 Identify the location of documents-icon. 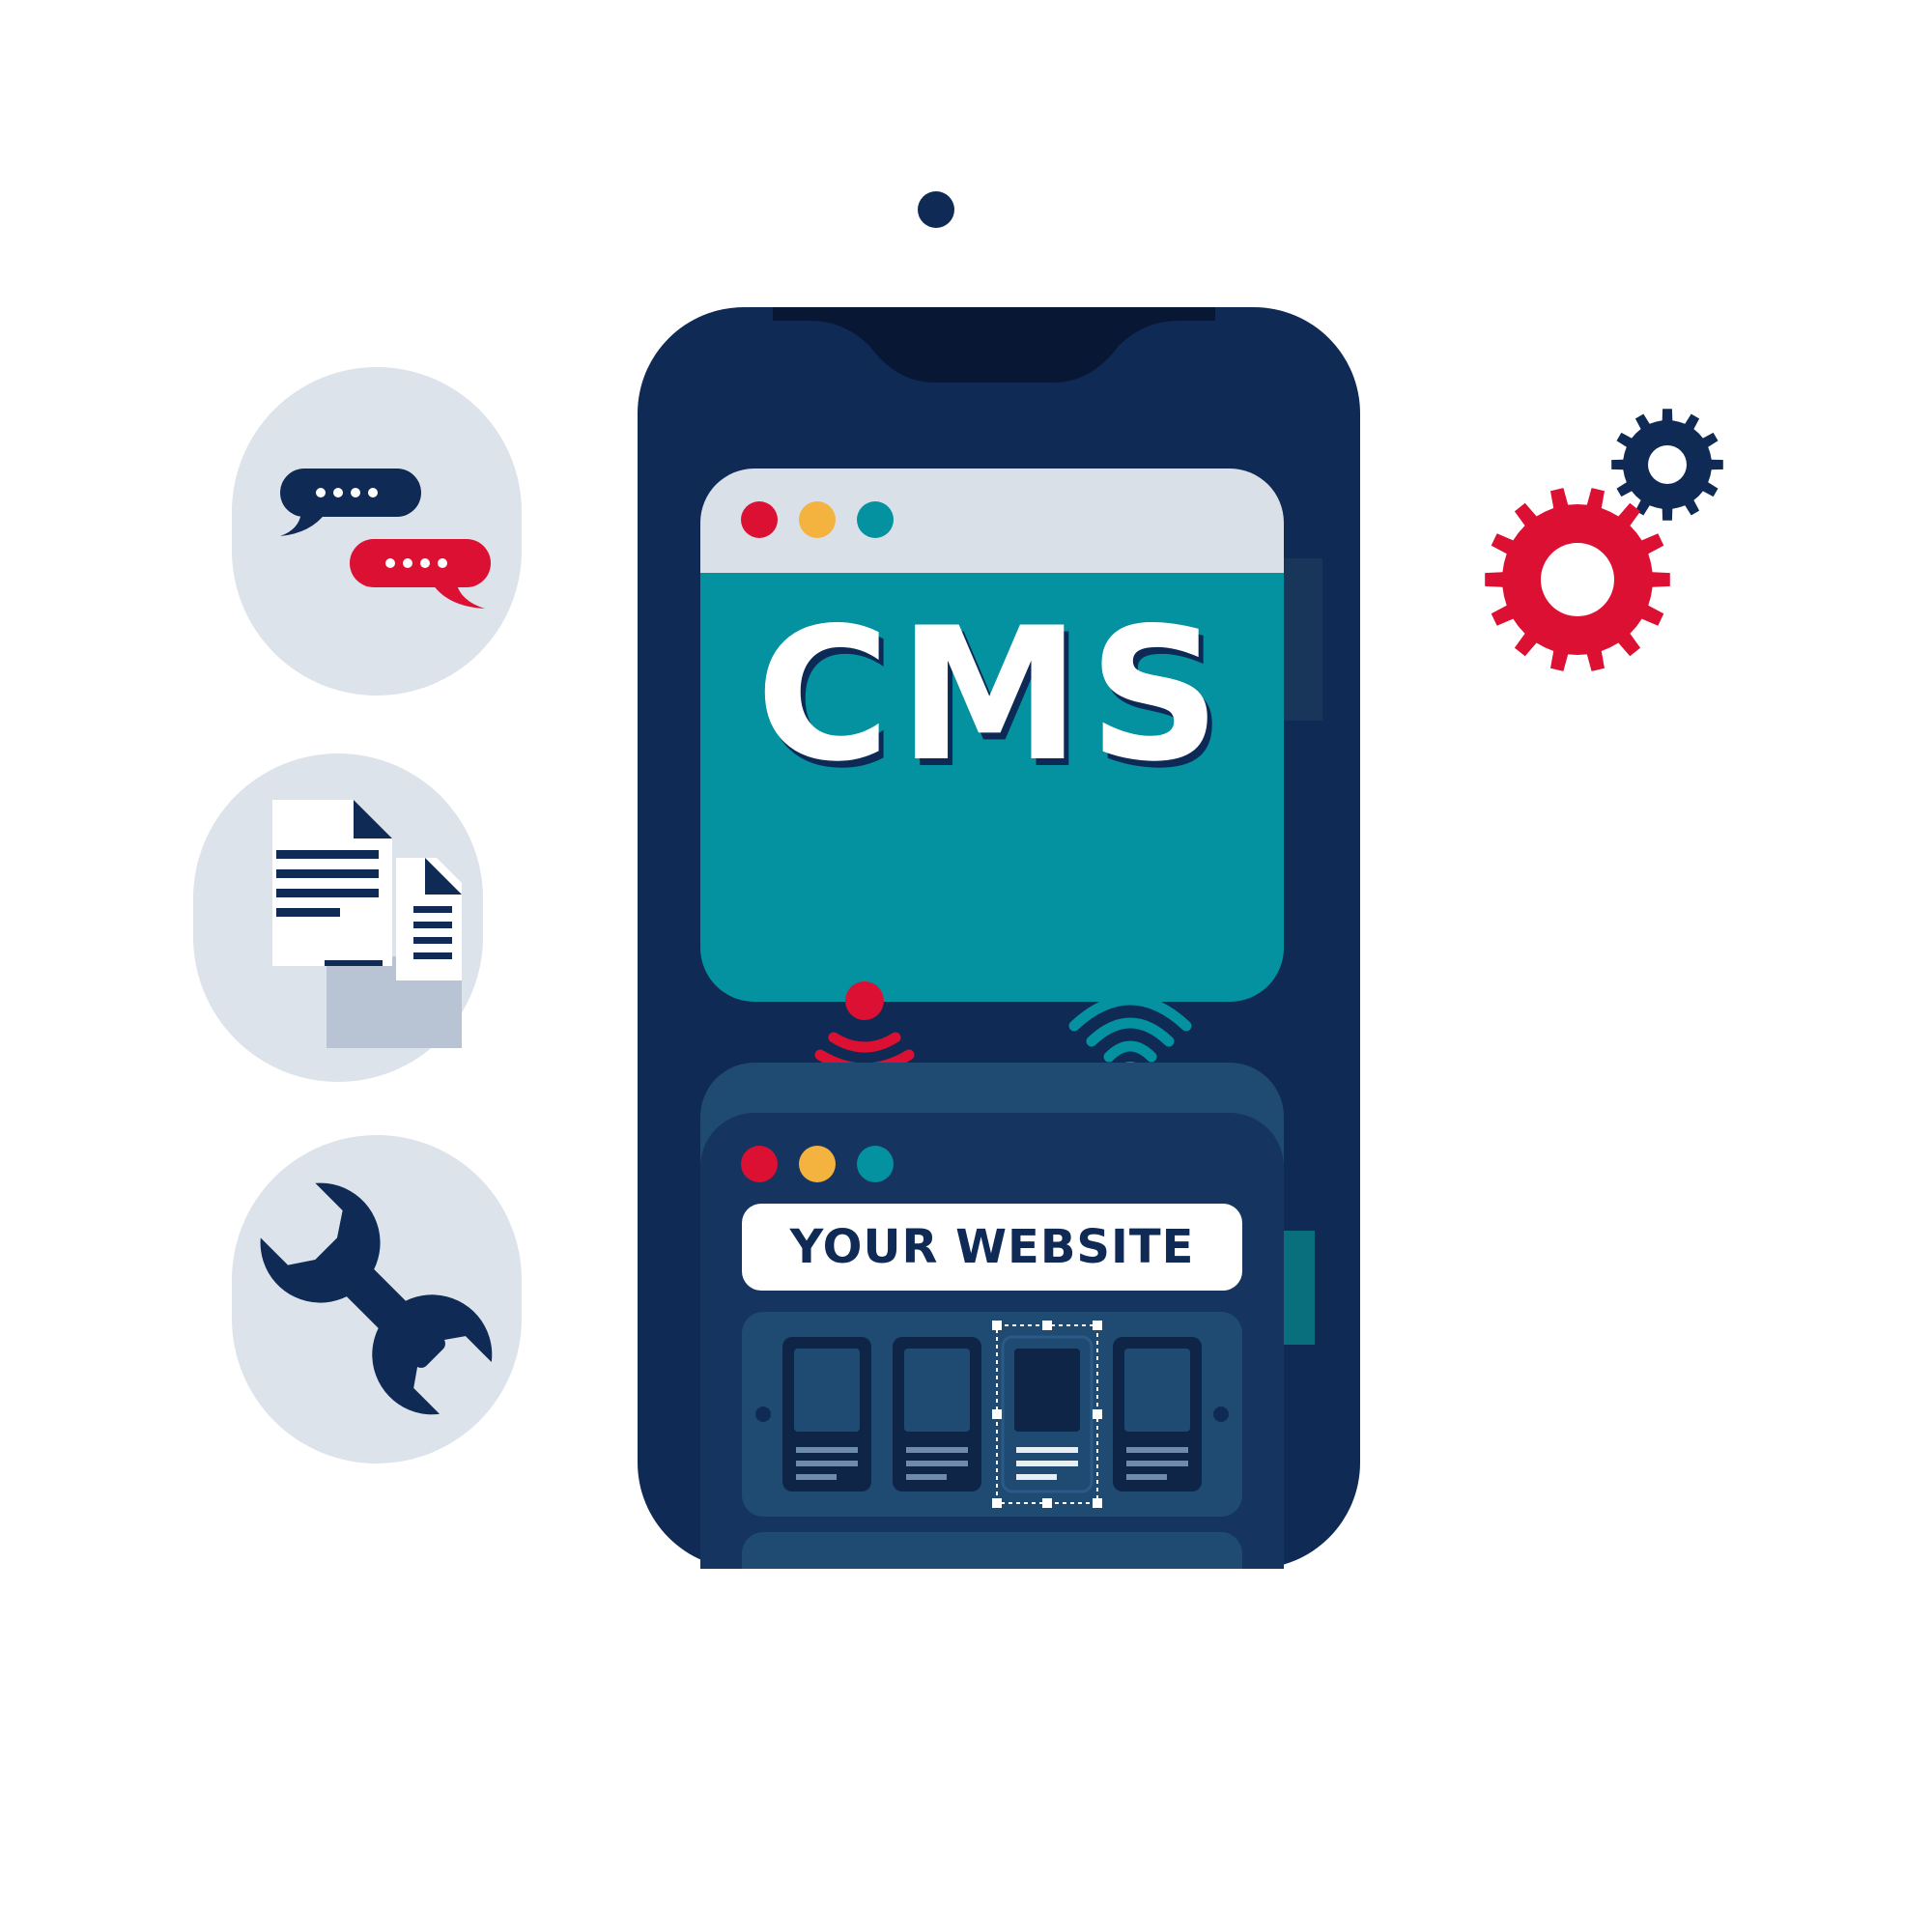
(367, 924).